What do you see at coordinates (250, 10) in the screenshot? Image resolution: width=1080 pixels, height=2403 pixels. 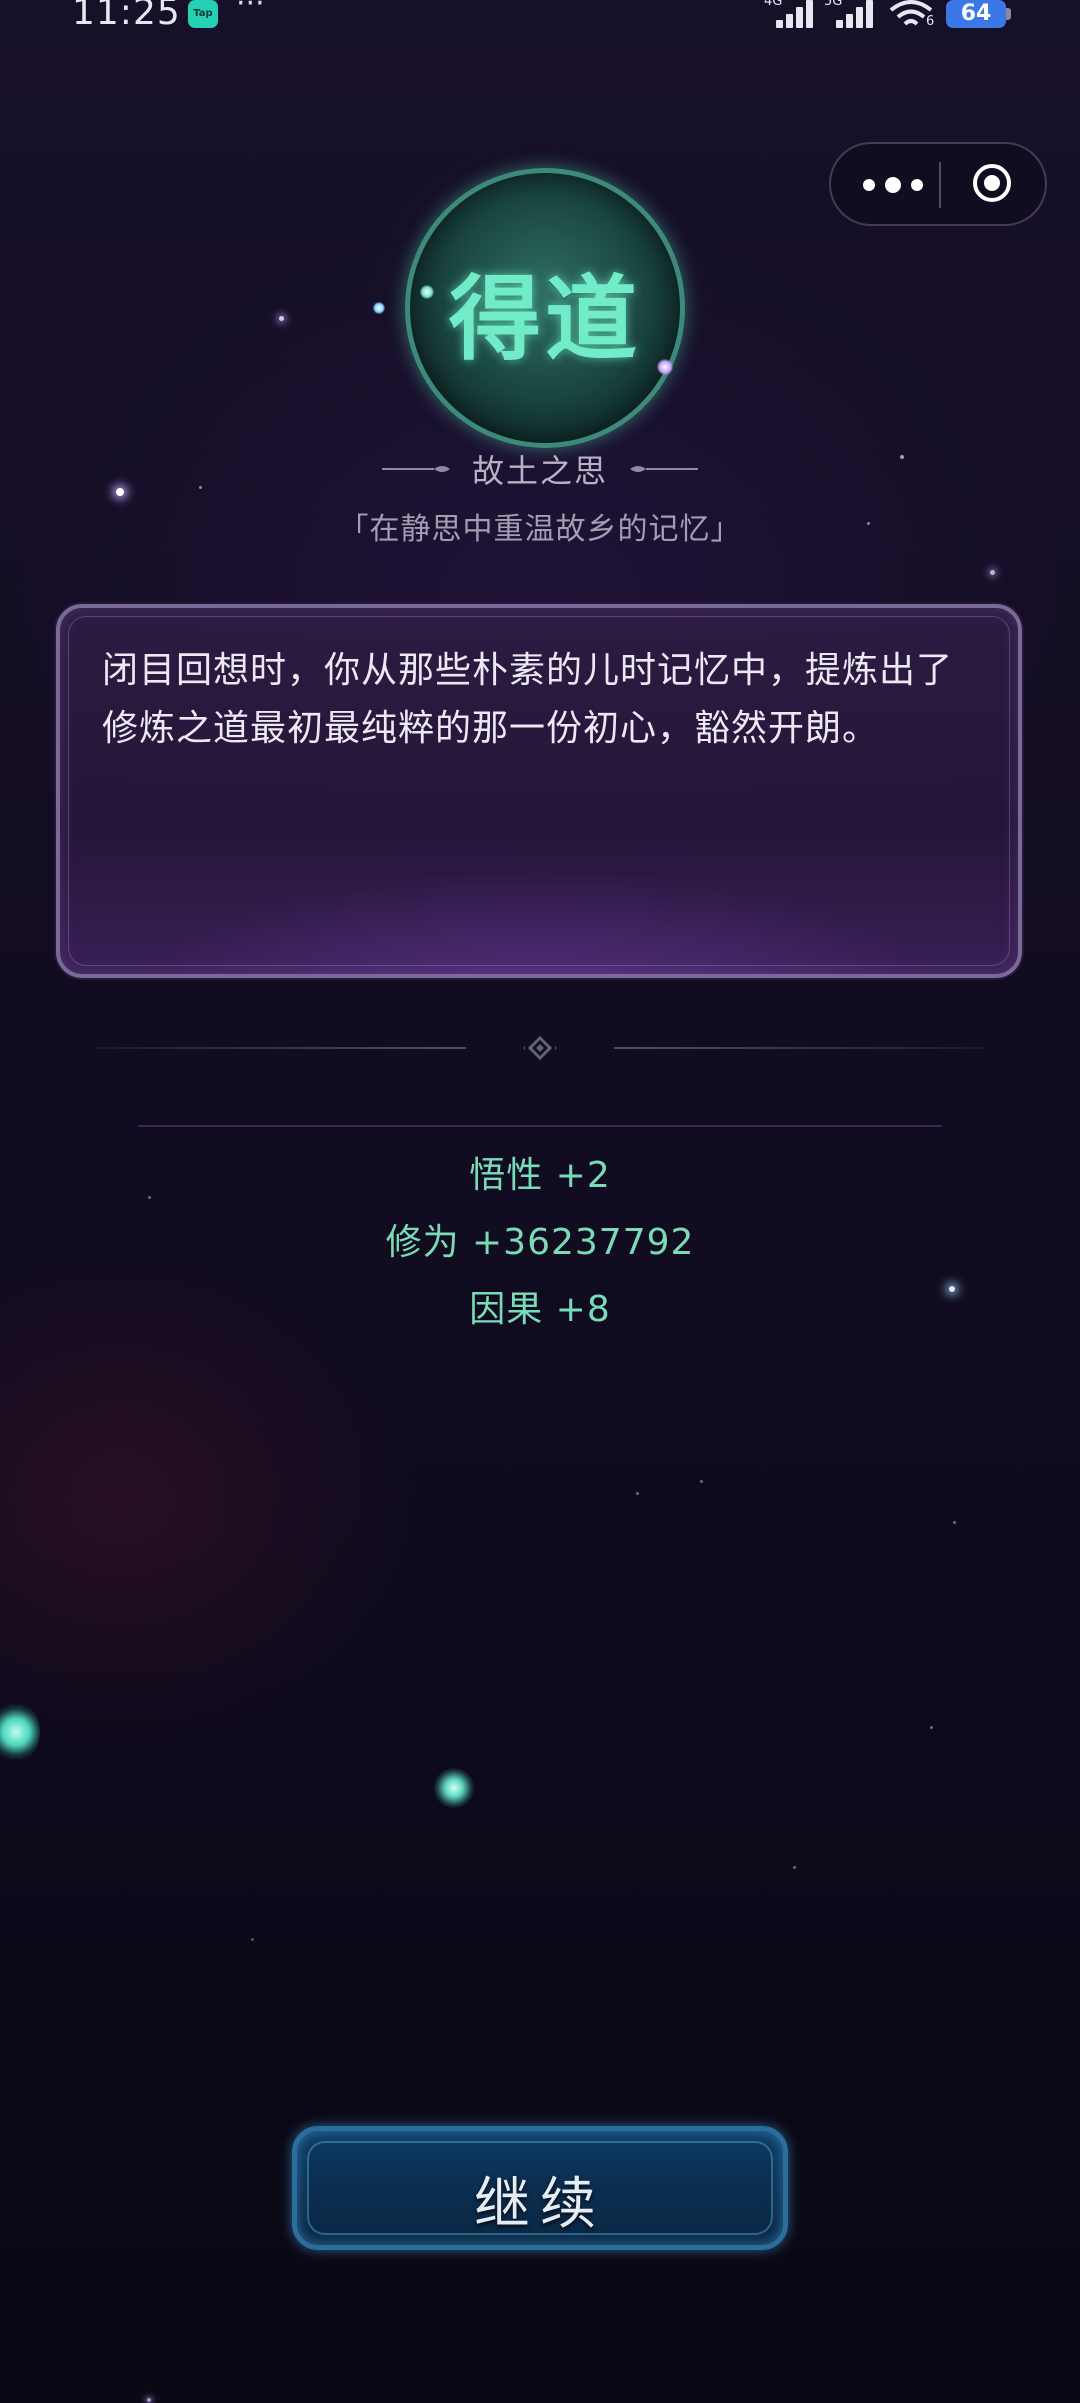 I see `notification-more-icon: ···` at bounding box center [250, 10].